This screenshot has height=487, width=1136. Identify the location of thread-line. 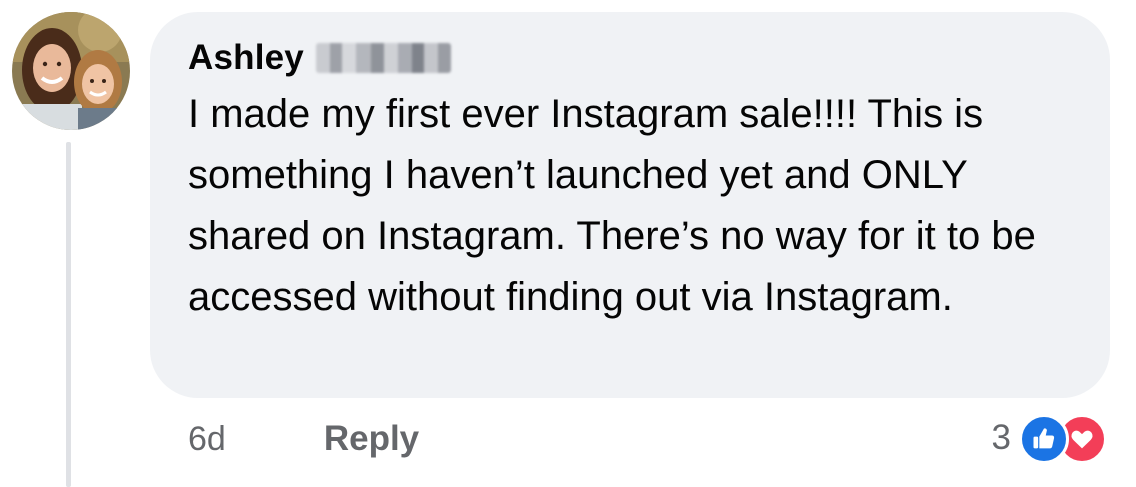
(68, 314).